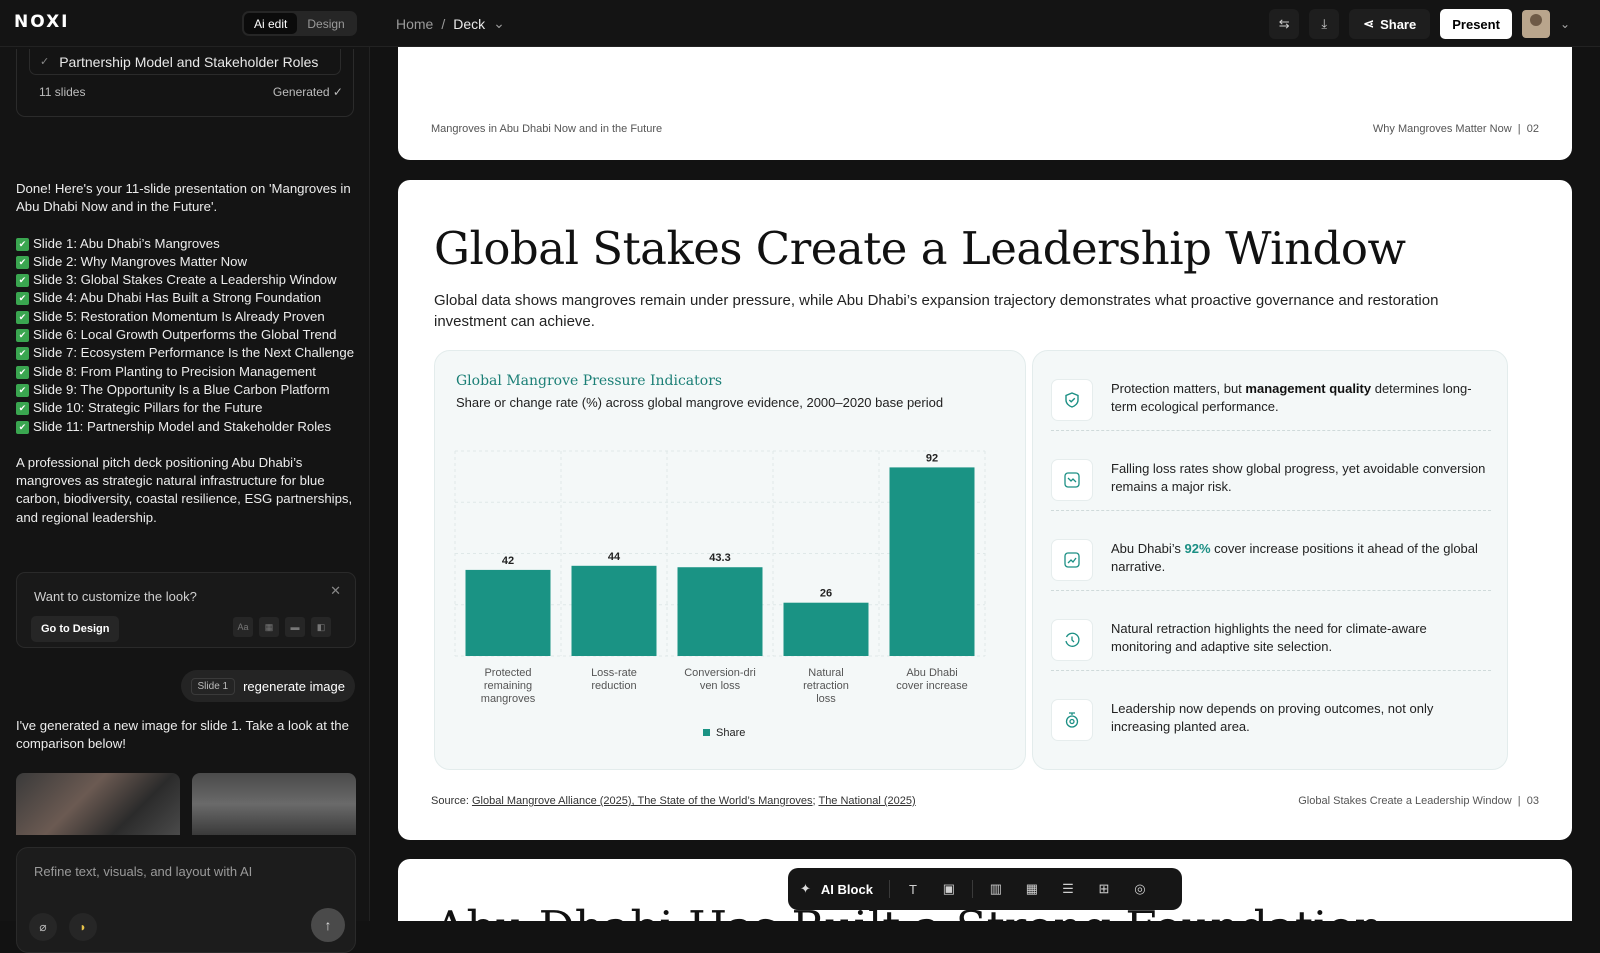 The height and width of the screenshot is (953, 1600). Describe the element at coordinates (243, 627) in the screenshot. I see `font-style-icon: Aa` at that location.